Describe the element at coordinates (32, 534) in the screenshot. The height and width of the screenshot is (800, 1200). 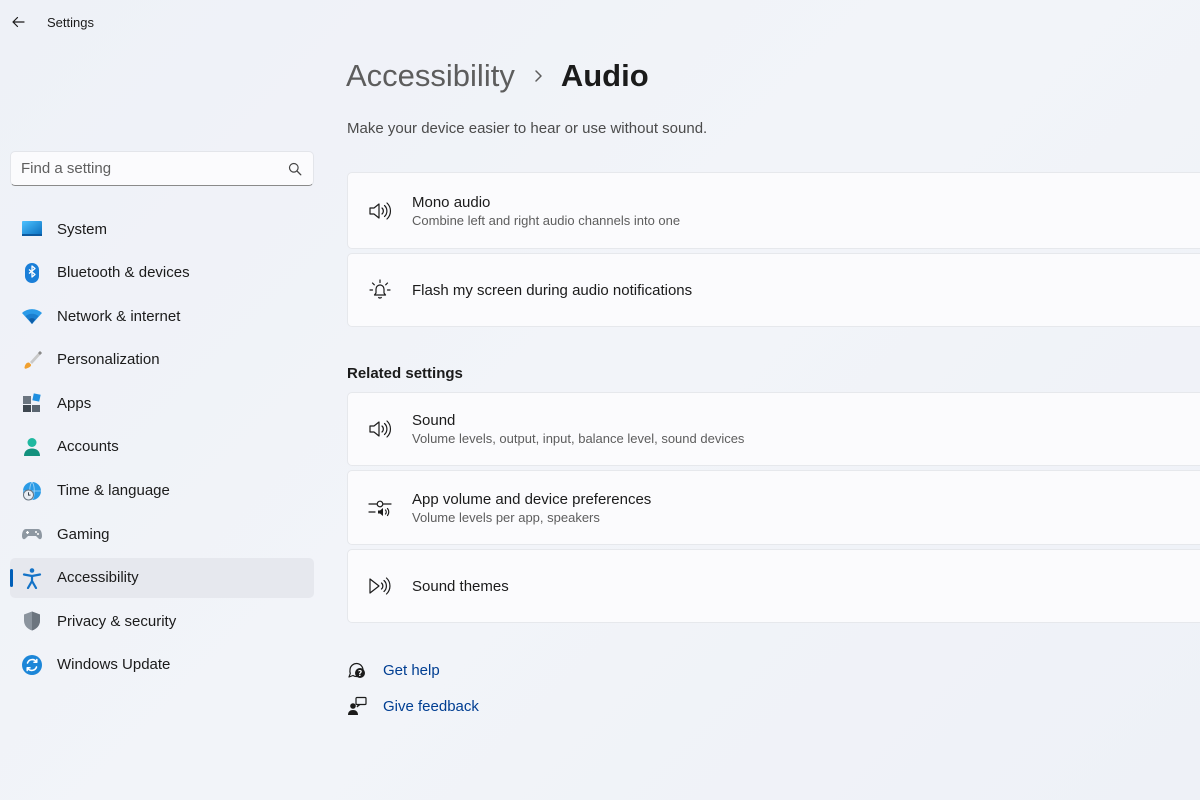
I see `gamepad-icon` at that location.